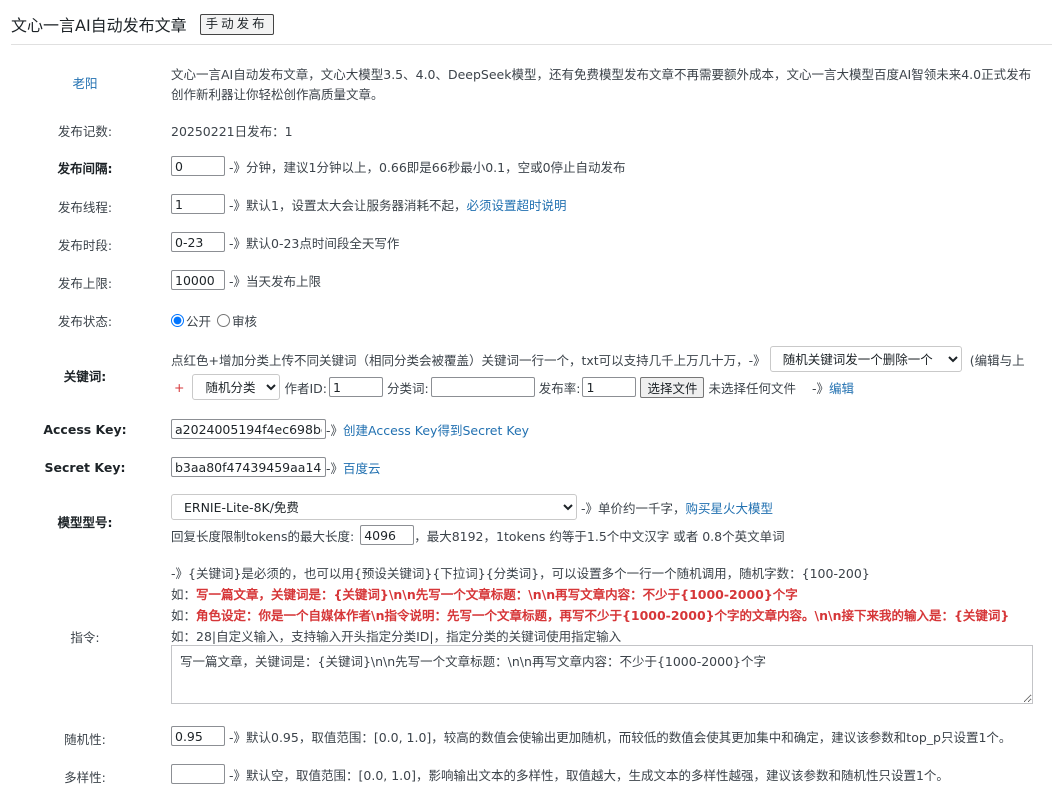 The image size is (1052, 793). I want to click on baidu-cloud-link: 百度云, so click(362, 467).